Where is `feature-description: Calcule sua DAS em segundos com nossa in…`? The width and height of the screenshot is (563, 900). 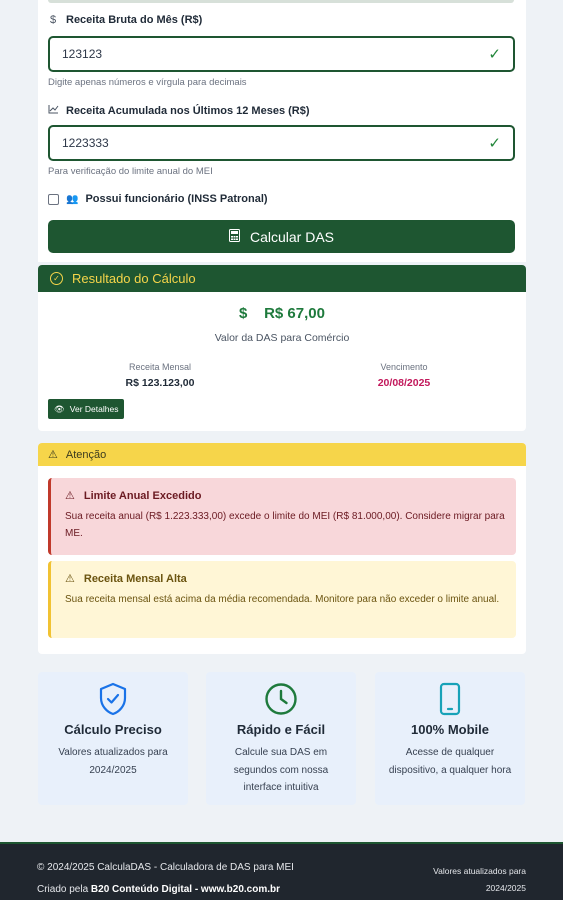 feature-description: Calcule sua DAS em segundos com nossa in… is located at coordinates (281, 770).